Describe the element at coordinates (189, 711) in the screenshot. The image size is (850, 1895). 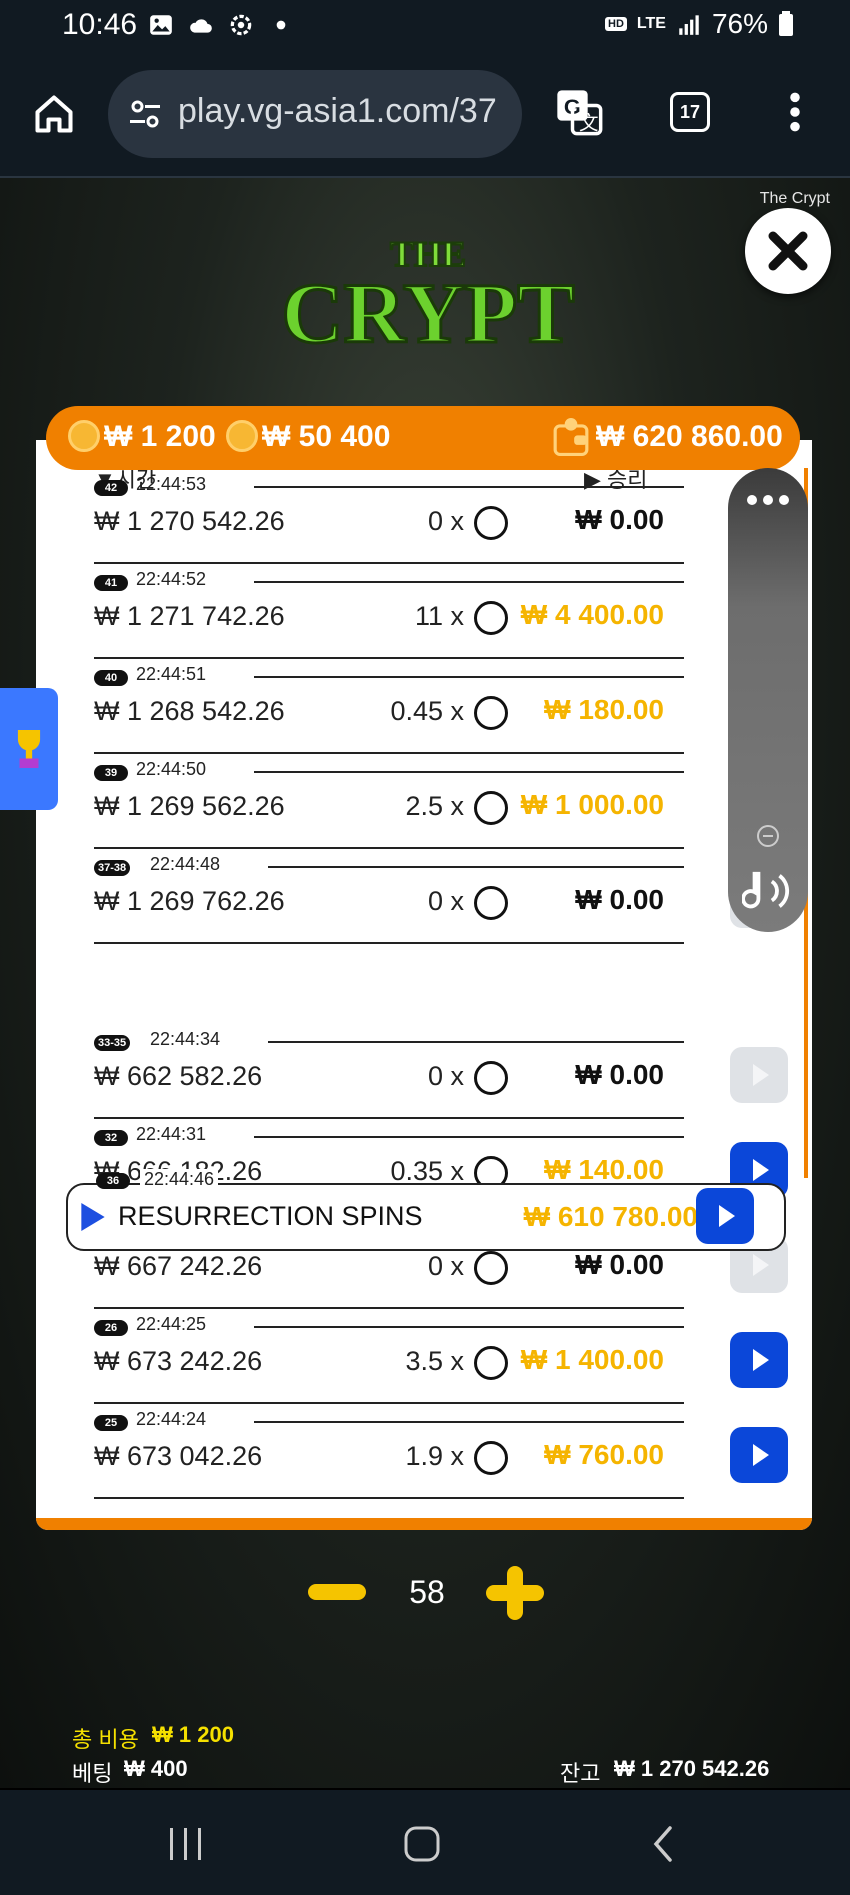
I see `round-balance: ₩ 1 268 542.26` at that location.